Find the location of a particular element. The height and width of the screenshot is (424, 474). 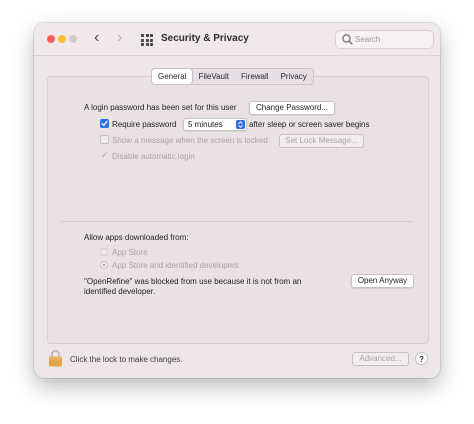

back-chevron-icon: ‹ is located at coordinates (96, 38).